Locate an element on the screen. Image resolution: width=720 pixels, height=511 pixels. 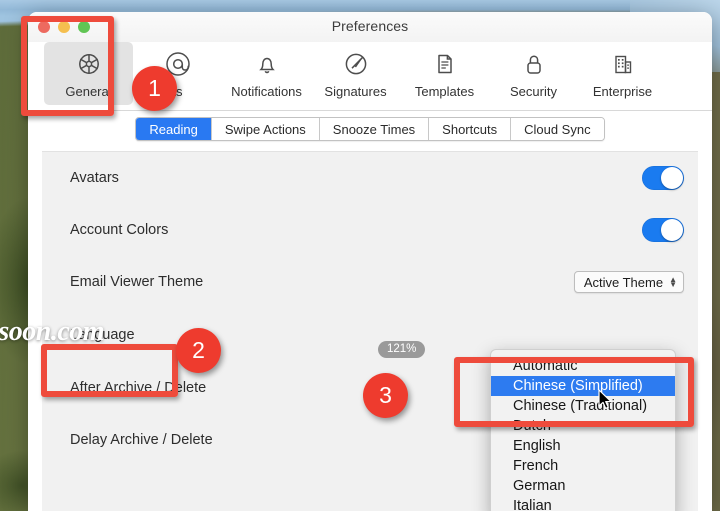
account-colors-toggle is located at coordinates (663, 230).